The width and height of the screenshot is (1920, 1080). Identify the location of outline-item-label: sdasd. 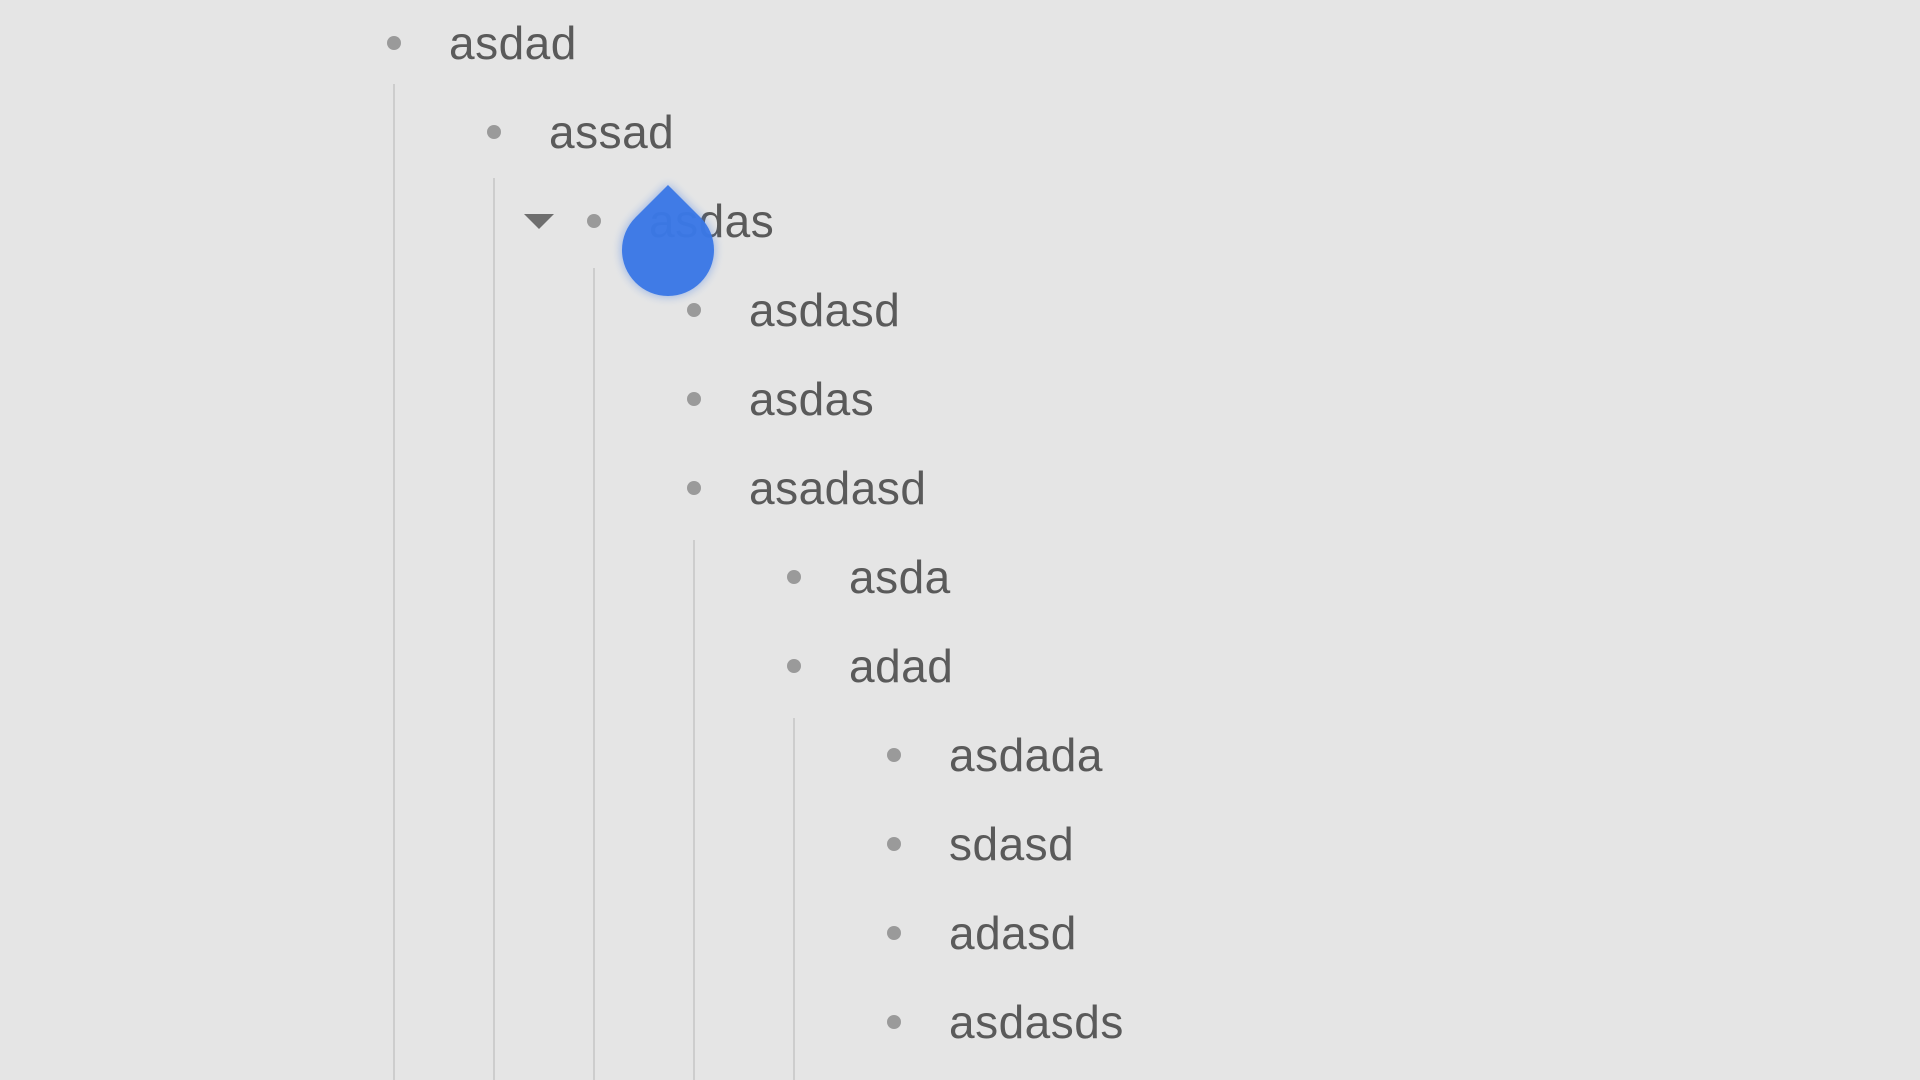
(1011, 844).